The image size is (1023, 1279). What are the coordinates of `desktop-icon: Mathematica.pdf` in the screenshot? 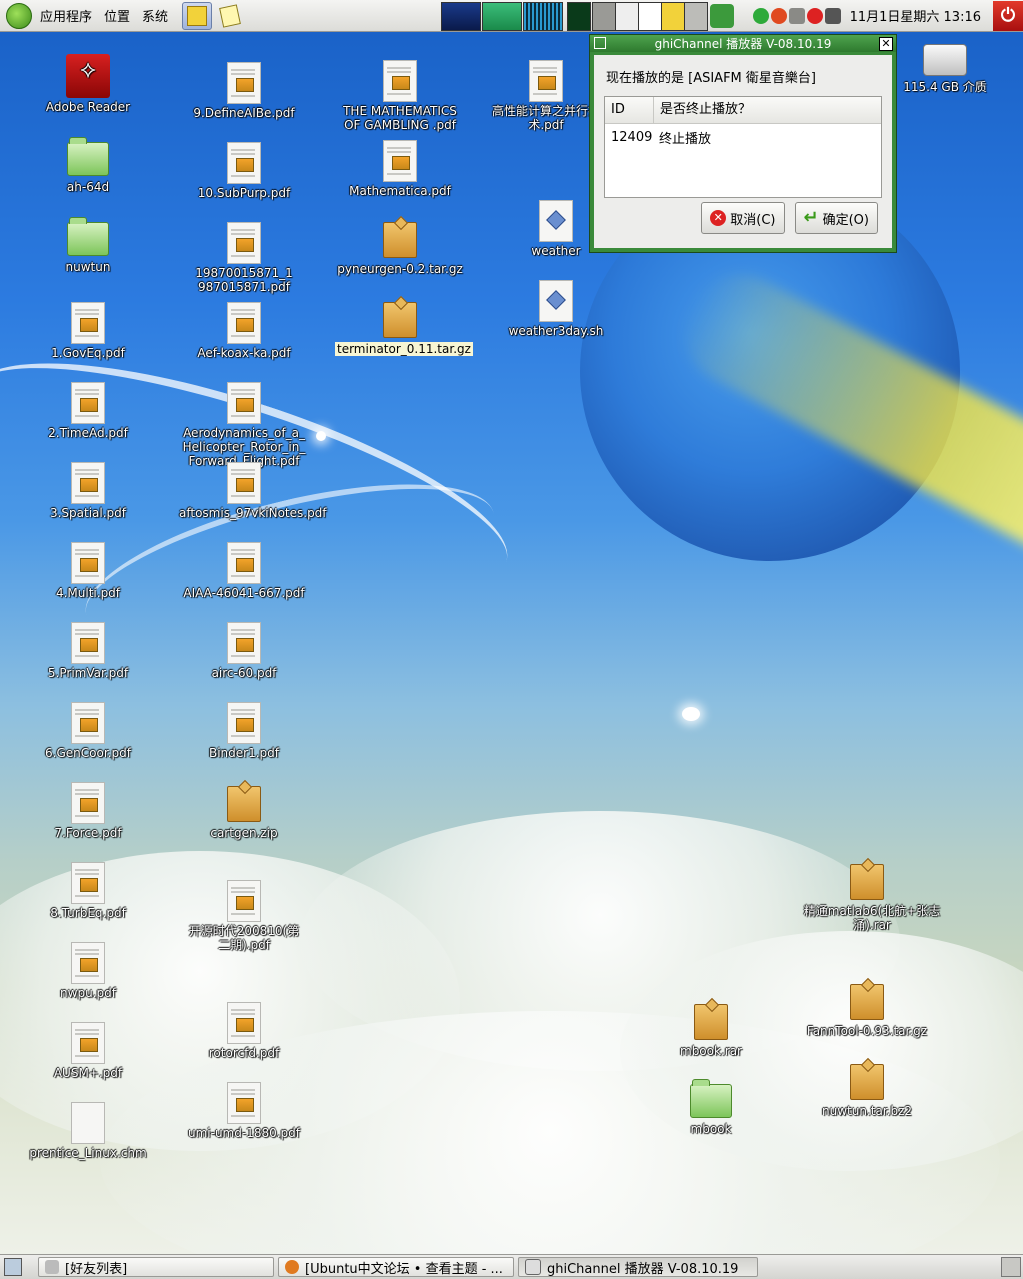 It's located at (400, 169).